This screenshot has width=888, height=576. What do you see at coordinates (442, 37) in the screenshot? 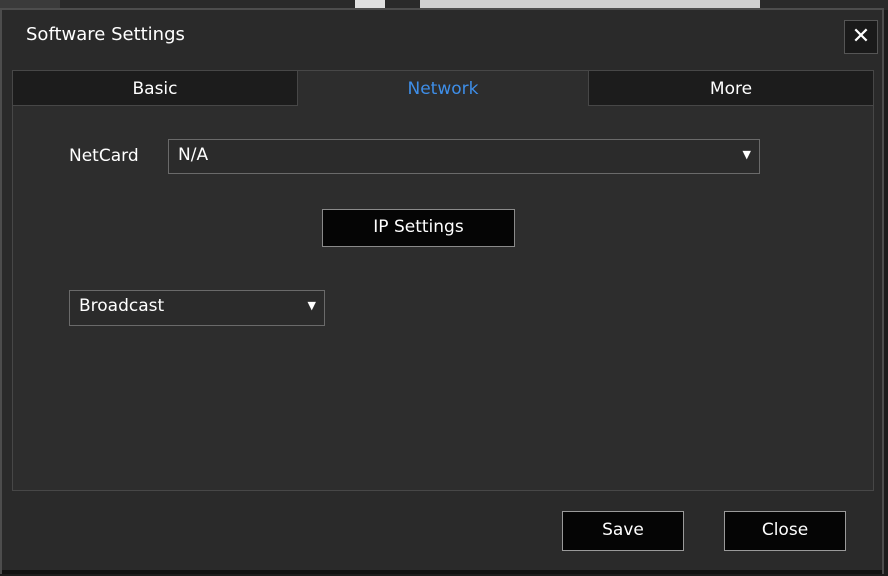
I see `dialog-title-bar: Software Settings ✕` at bounding box center [442, 37].